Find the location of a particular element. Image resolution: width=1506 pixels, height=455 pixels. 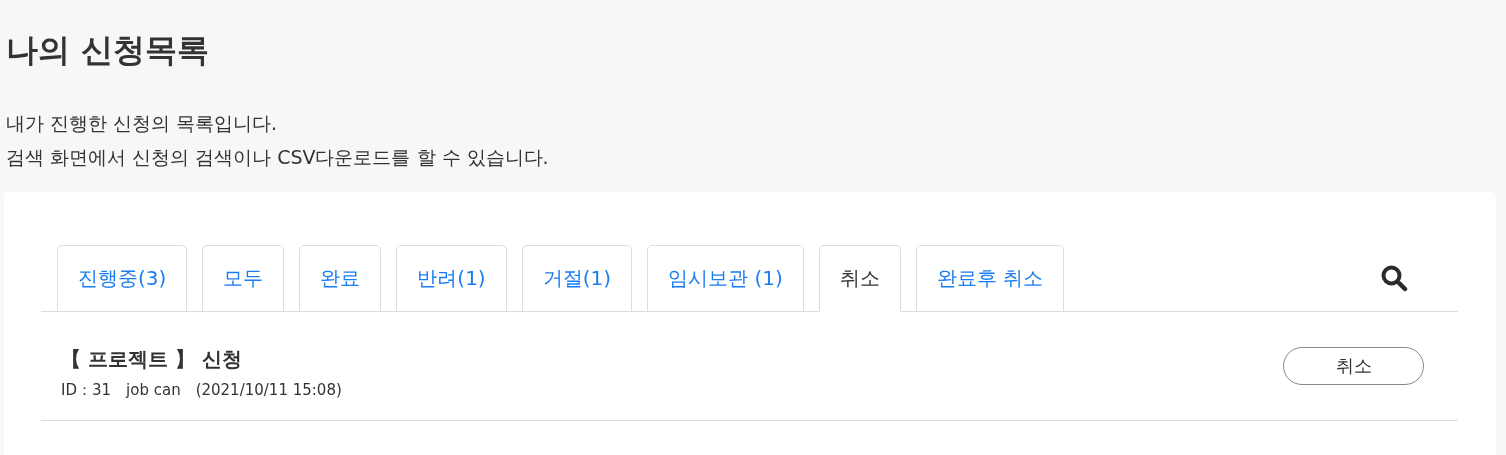

status-tab: 반려(1) is located at coordinates (451, 278).